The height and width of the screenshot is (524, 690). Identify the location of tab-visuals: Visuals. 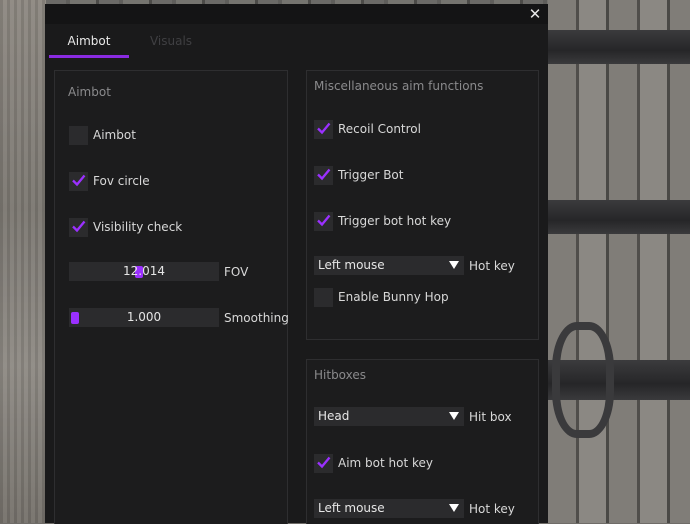
(171, 41).